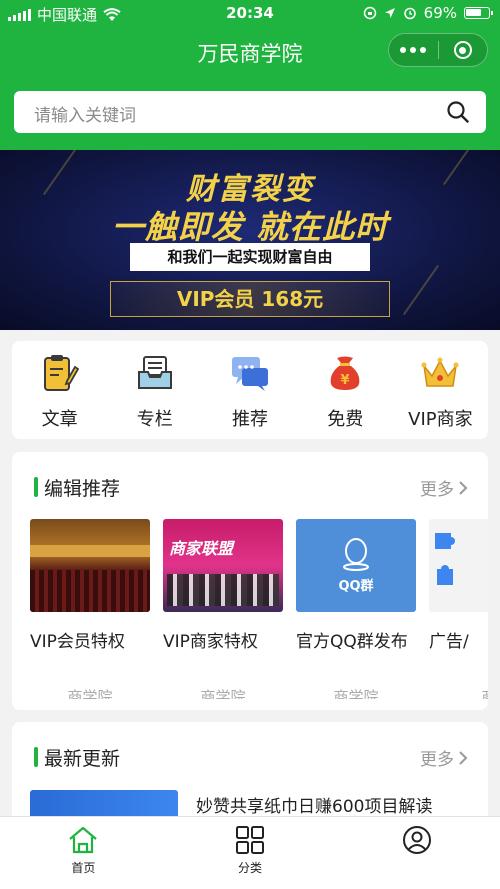 This screenshot has width=500, height=889. Describe the element at coordinates (250, 227) in the screenshot. I see `banner-subheadline: 一触即发 就在此时` at that location.